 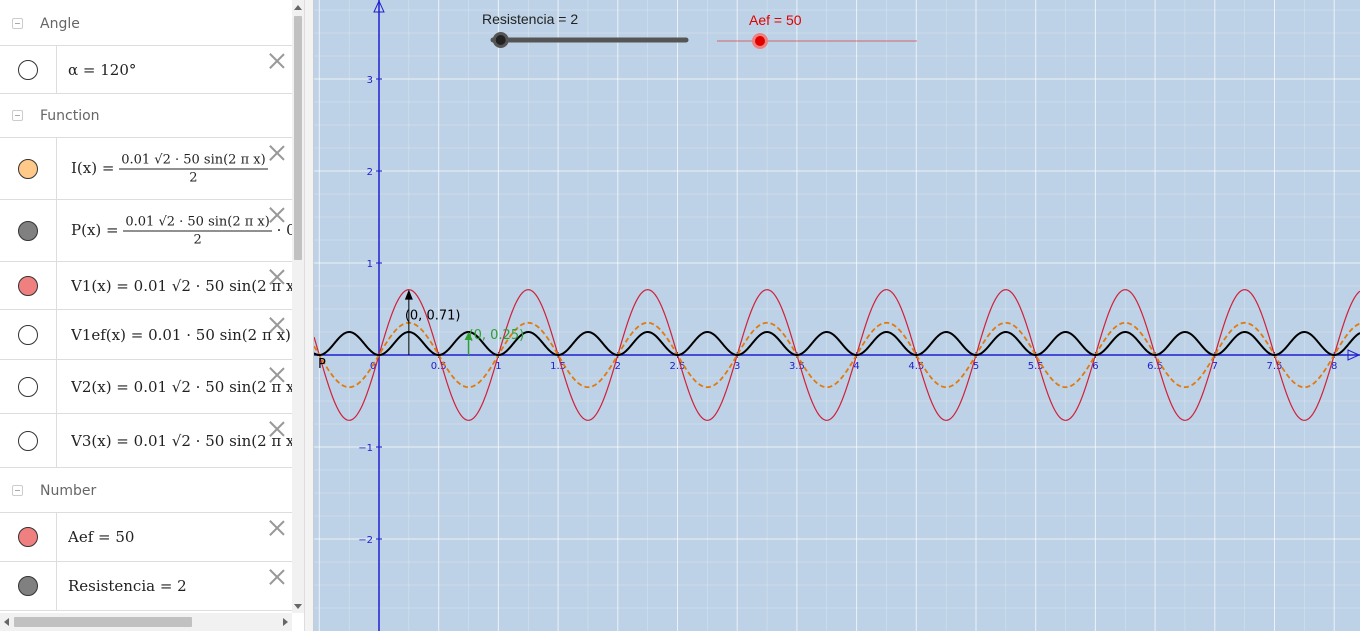 What do you see at coordinates (179, 70) in the screenshot?
I see `expression-alpha: α = 120°` at bounding box center [179, 70].